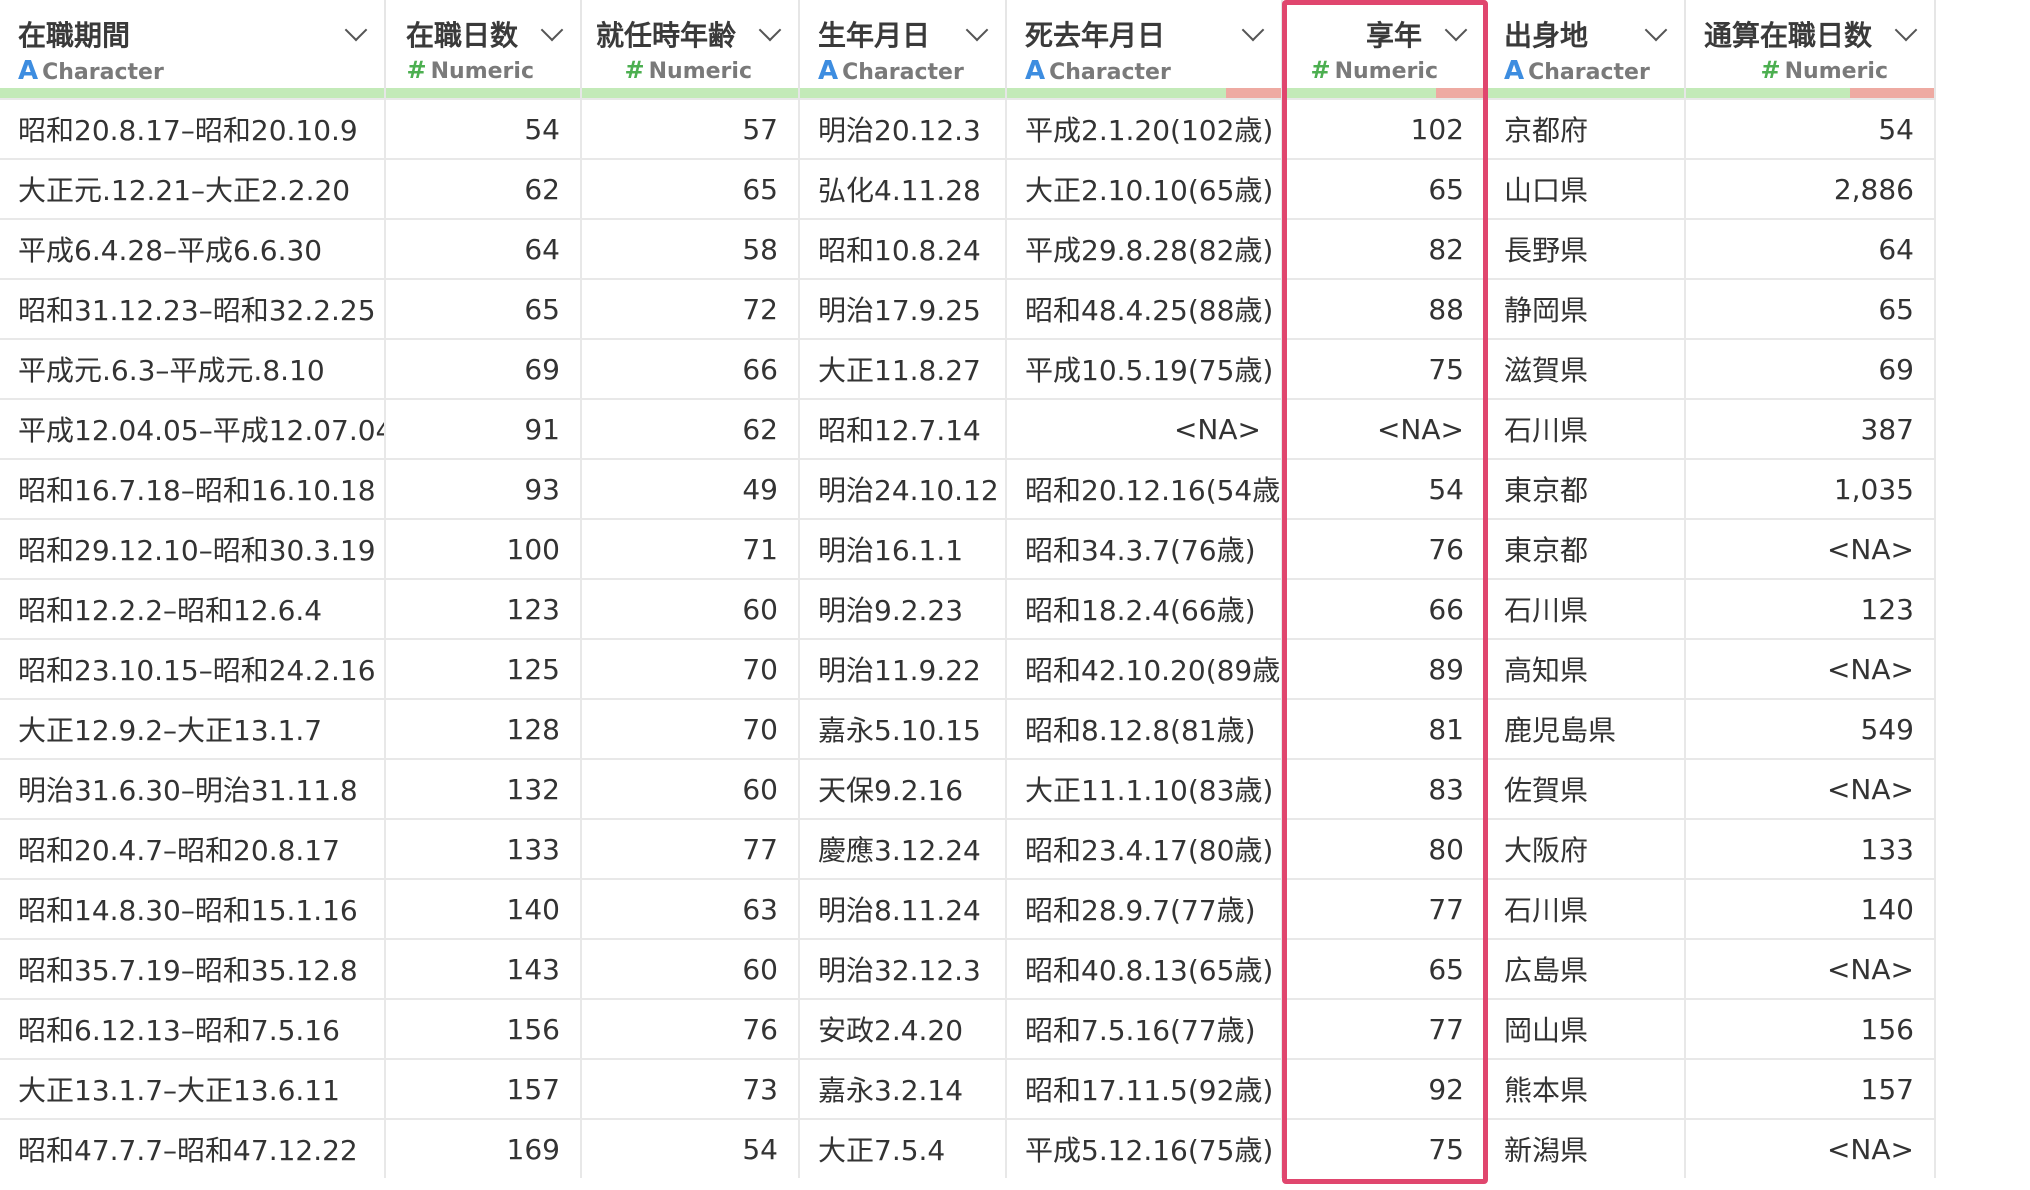 The height and width of the screenshot is (1190, 2030). Describe the element at coordinates (1384, 248) in the screenshot. I see `table-cell: 82` at that location.